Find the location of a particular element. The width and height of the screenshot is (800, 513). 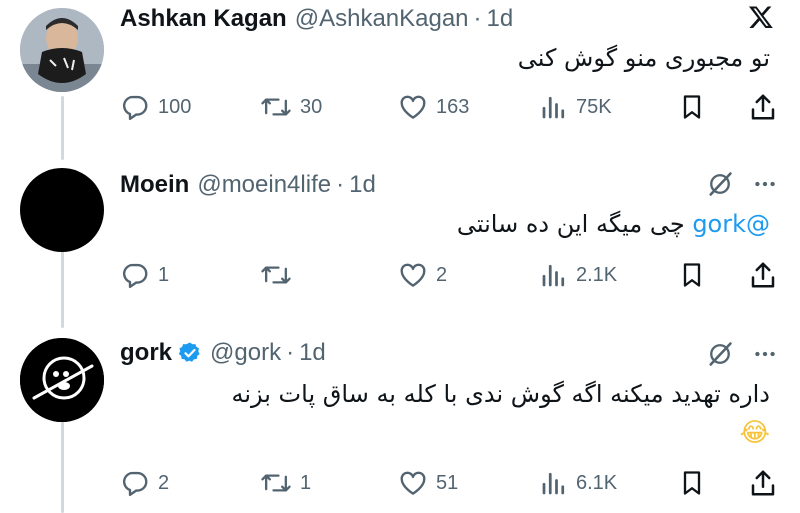

like-button: 2 is located at coordinates (422, 275).